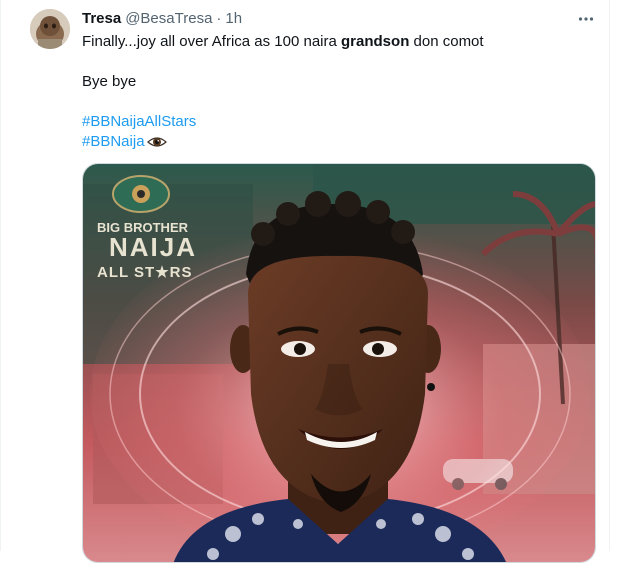  I want to click on more-options-button, so click(586, 19).